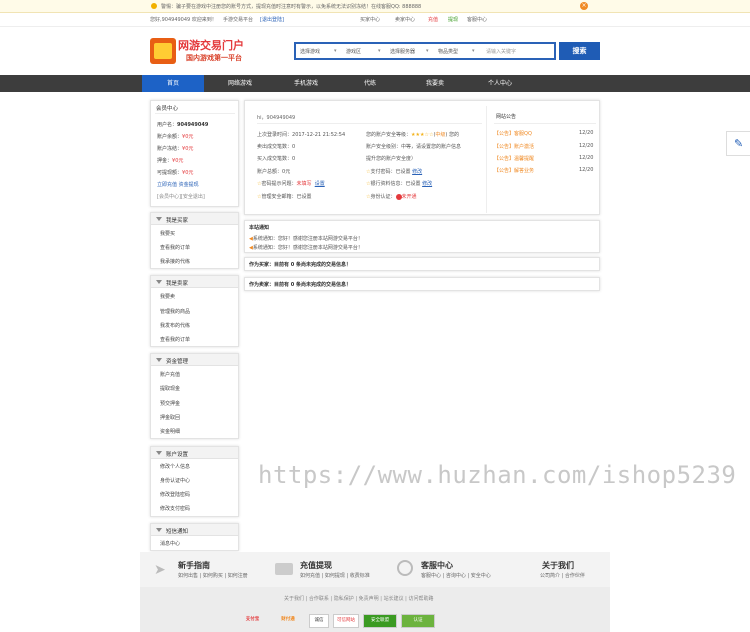 Image resolution: width=750 pixels, height=632 pixels. Describe the element at coordinates (448, 51) in the screenshot. I see `type-select: 物品类型` at that location.